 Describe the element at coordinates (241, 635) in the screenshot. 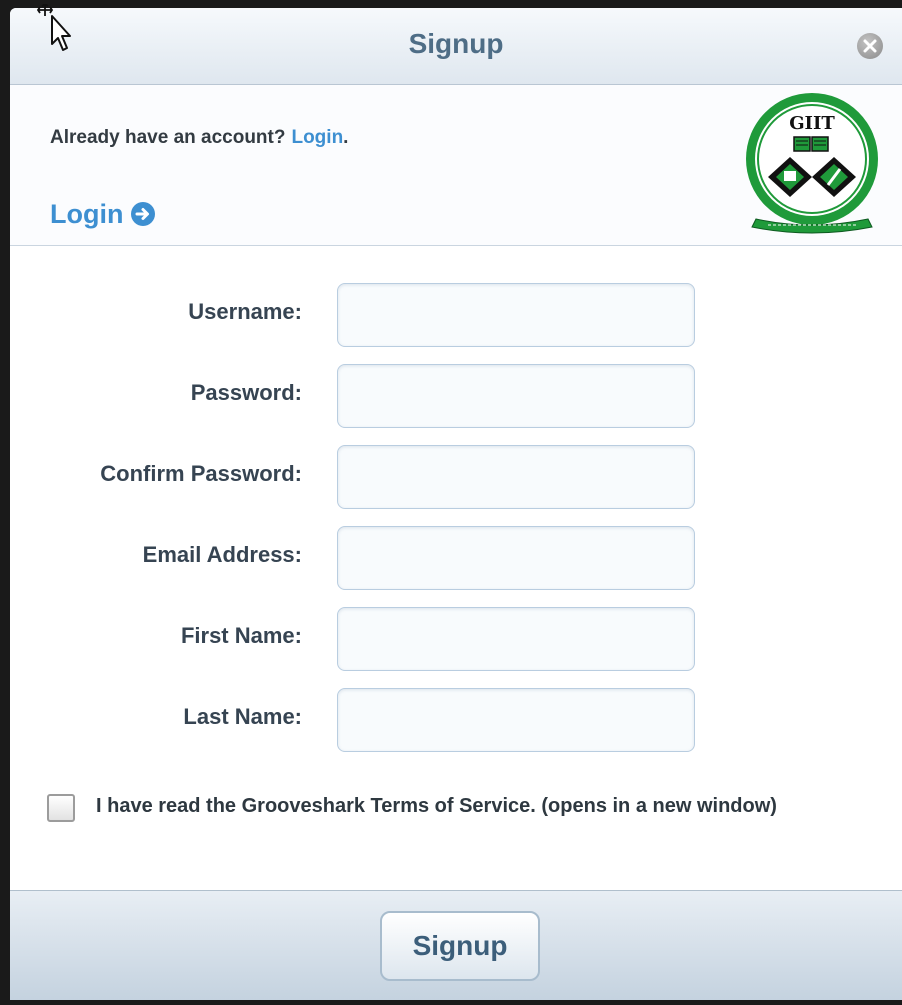

I see `first-name-label: First Name:` at that location.